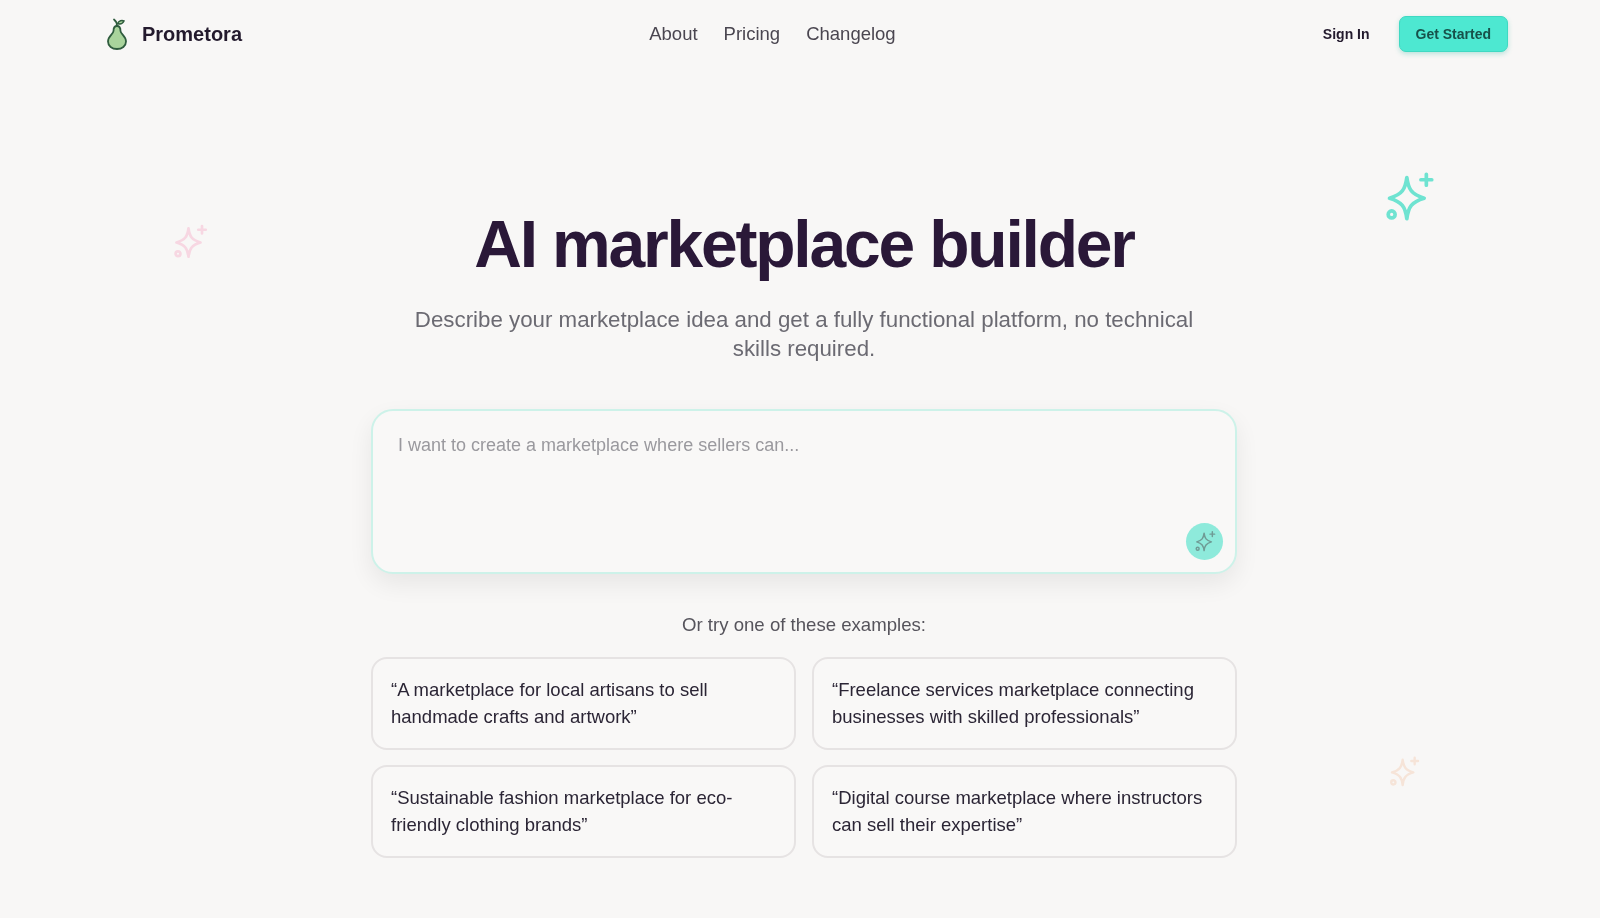 The height and width of the screenshot is (918, 1600). Describe the element at coordinates (1024, 703) in the screenshot. I see `example-card: “Freelance services marketplace connecting businesses with skilled professionals”` at that location.